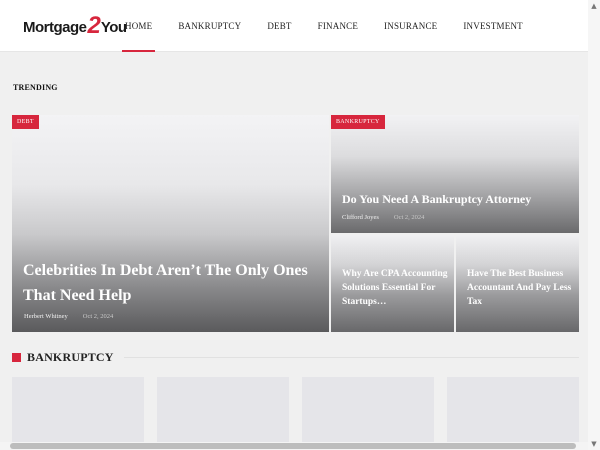 The width and height of the screenshot is (600, 450). I want to click on category-tag-debt: DEBT, so click(25, 122).